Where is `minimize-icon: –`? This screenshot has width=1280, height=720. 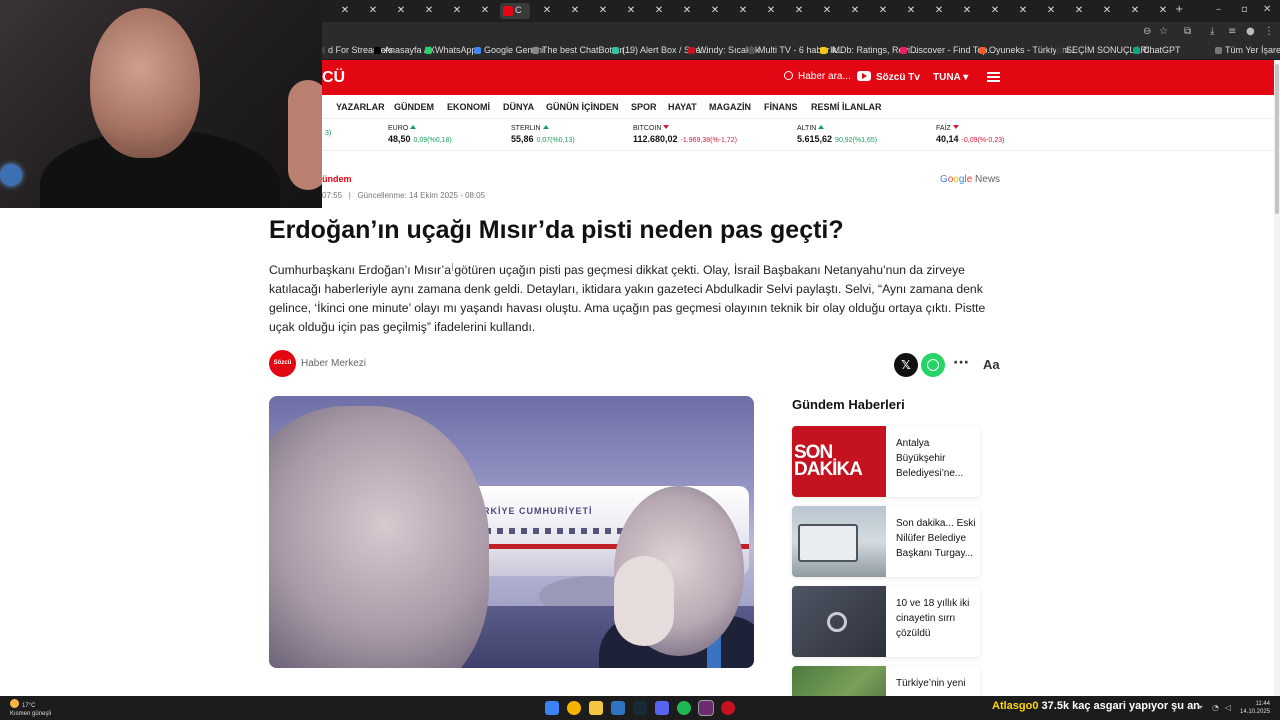
minimize-icon: – is located at coordinates (1218, 9).